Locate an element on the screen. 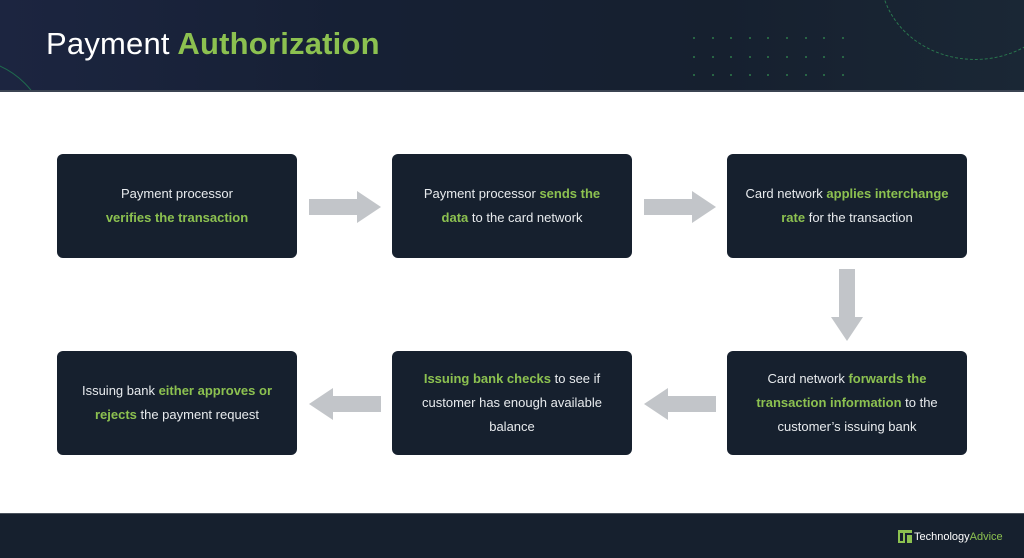 Image resolution: width=1024 pixels, height=558 pixels. step-text: to the card network is located at coordinates (525, 217).